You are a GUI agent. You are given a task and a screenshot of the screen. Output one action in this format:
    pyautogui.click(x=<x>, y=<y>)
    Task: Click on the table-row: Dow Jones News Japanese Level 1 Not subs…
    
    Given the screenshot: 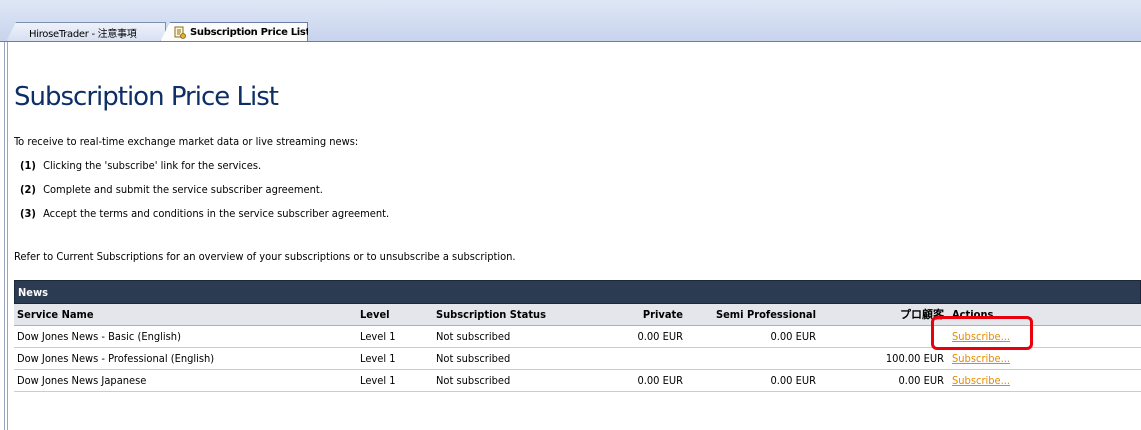 What is the action you would take?
    pyautogui.click(x=577, y=381)
    